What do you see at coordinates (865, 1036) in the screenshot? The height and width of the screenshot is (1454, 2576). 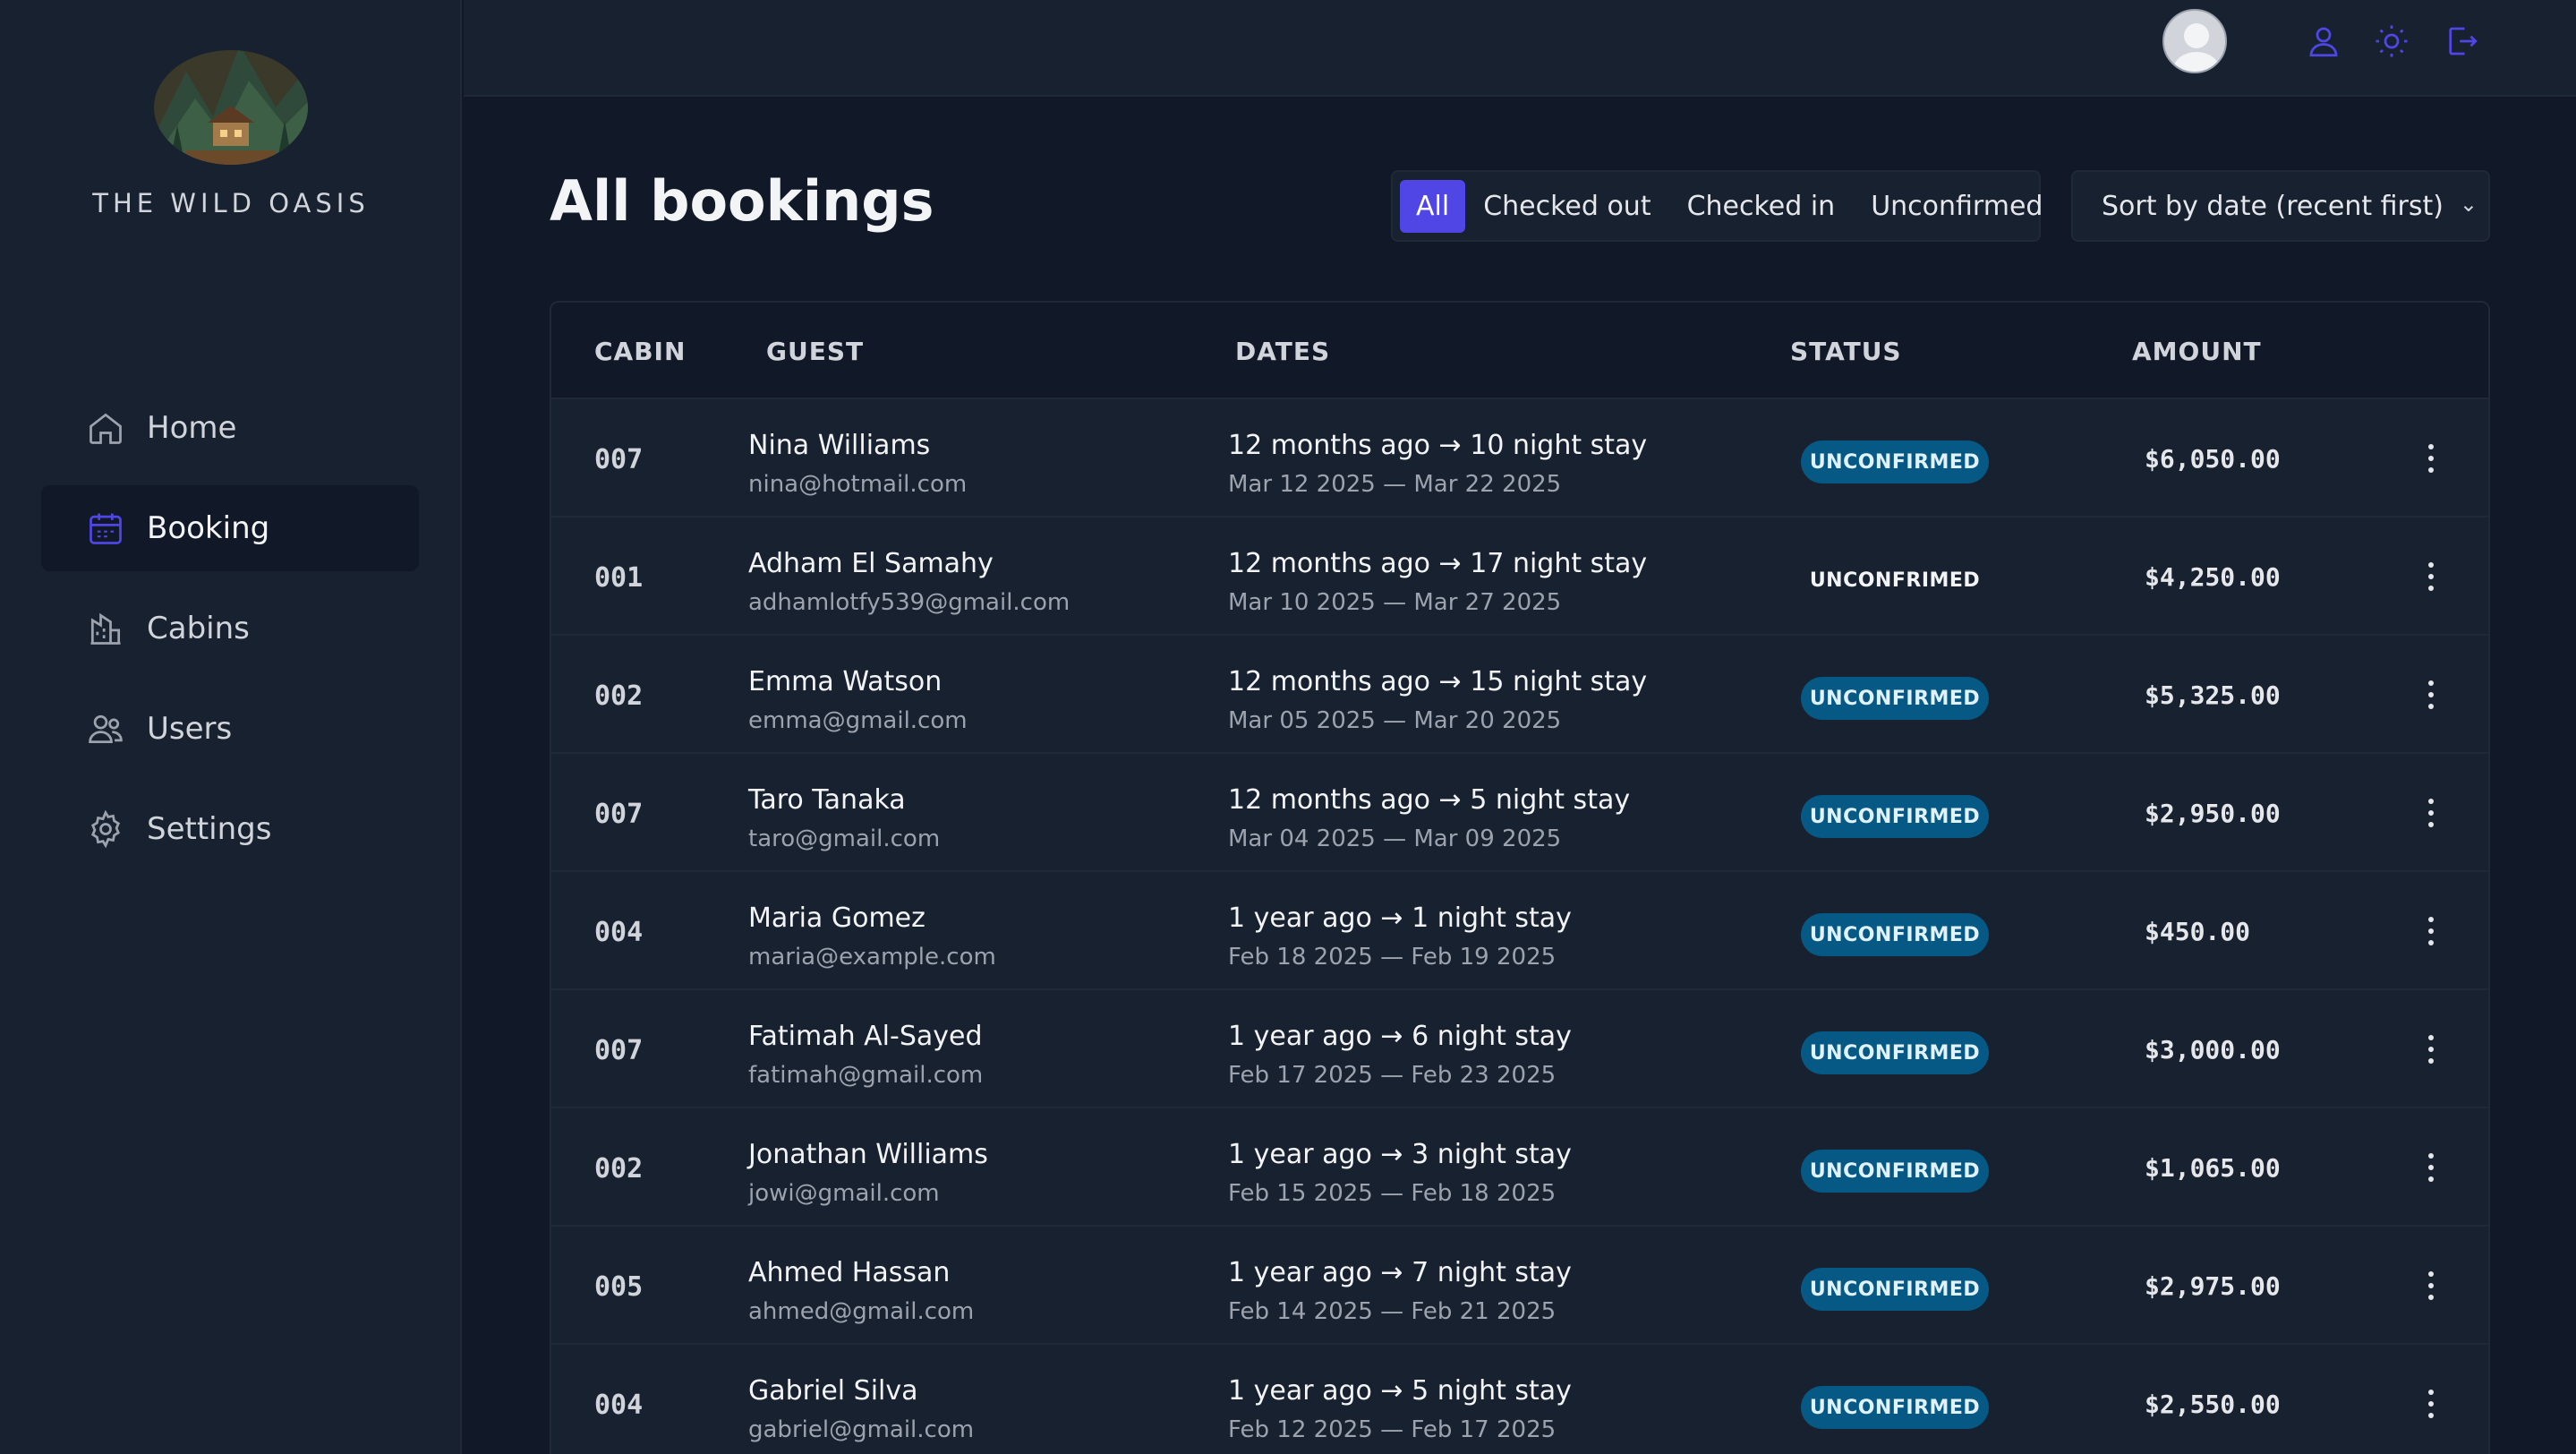 I see `guest-name: Fatimah Al-Sayed` at bounding box center [865, 1036].